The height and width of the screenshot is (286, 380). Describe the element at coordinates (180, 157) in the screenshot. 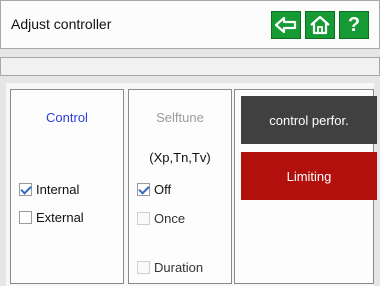

I see `selftune-subtitle: (Xp,Tn,Tv)` at that location.